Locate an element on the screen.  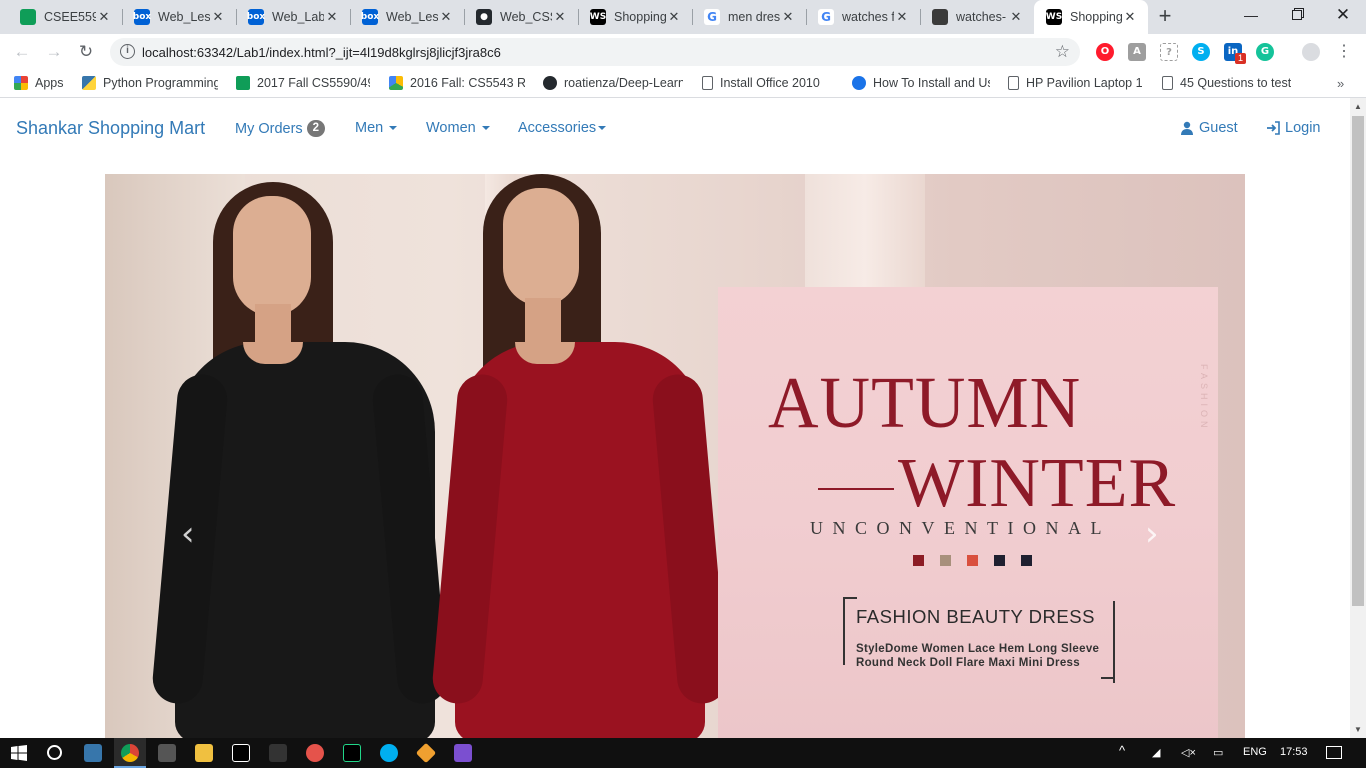
bookmark-item: roatienza/Deep-Learn is located at coordinates (613, 83).